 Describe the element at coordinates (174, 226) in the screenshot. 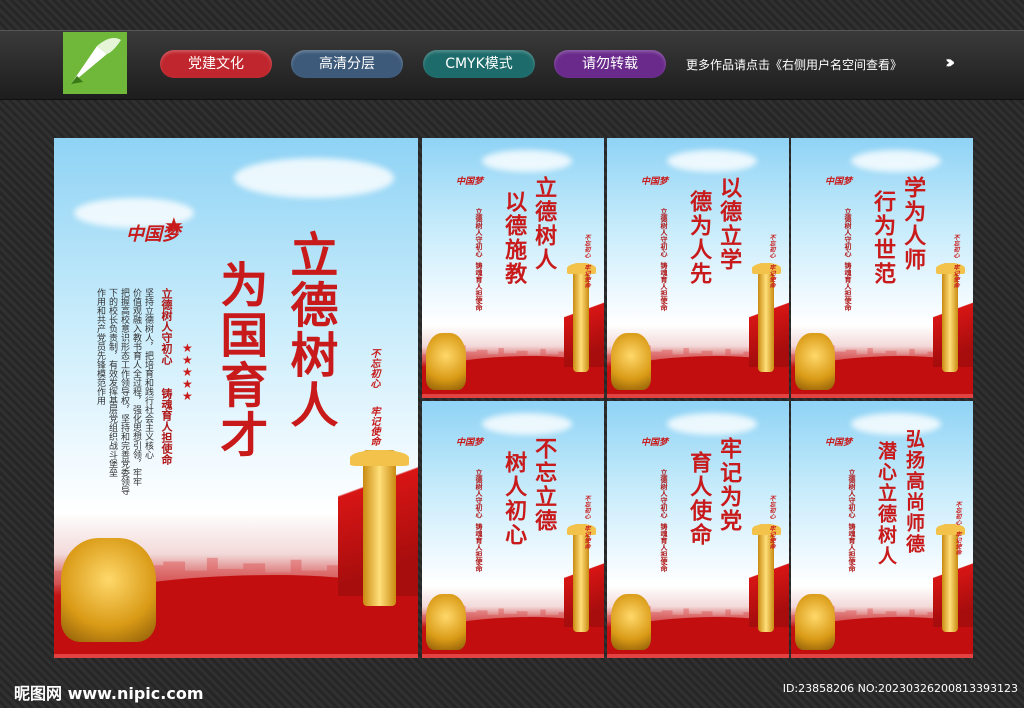

I see `emblem-star-icon: ★` at that location.